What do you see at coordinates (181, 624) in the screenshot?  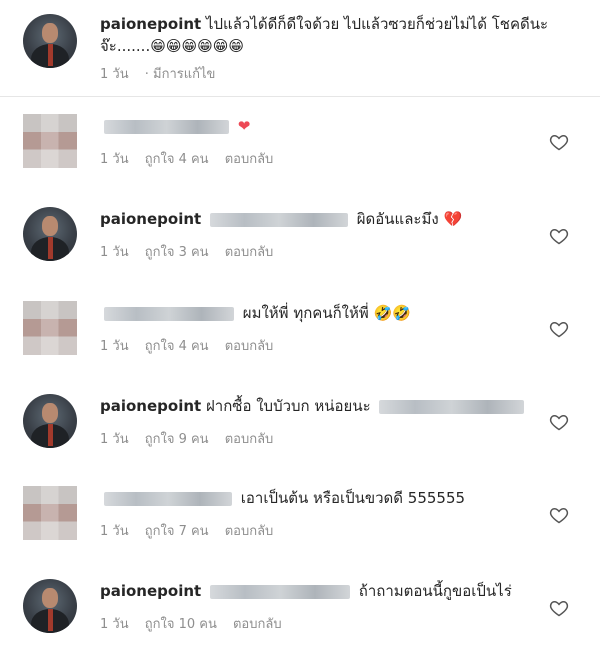 I see `like-count: ถูกใจ 10 คน` at bounding box center [181, 624].